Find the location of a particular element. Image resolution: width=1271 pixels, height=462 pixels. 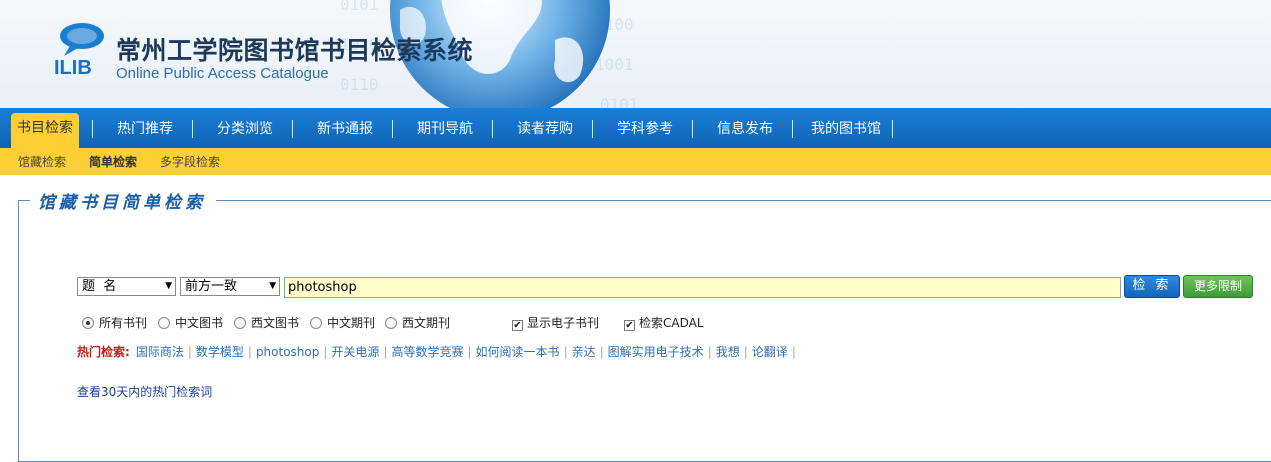

checkbox-search-cadal: ✔ 检索CADAL is located at coordinates (664, 323).